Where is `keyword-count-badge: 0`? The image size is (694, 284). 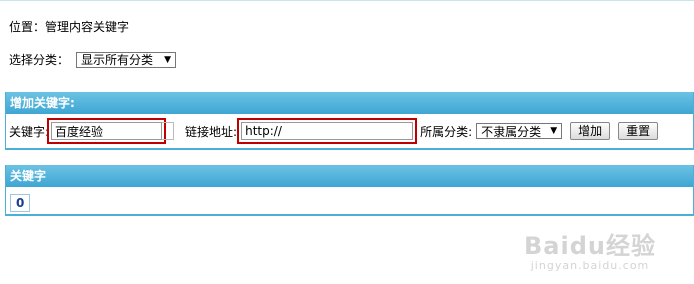
keyword-count-badge: 0 is located at coordinates (20, 203).